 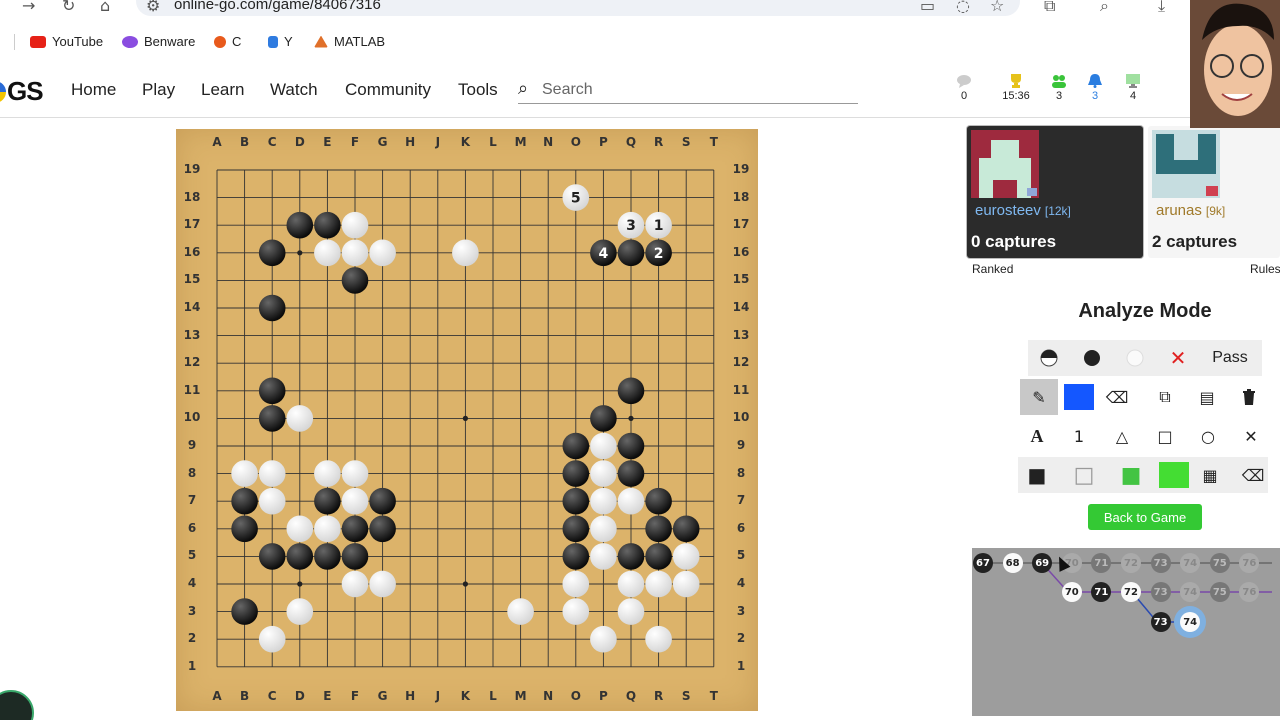 What do you see at coordinates (192, 583) in the screenshot?
I see `row-coordinate: 4` at bounding box center [192, 583].